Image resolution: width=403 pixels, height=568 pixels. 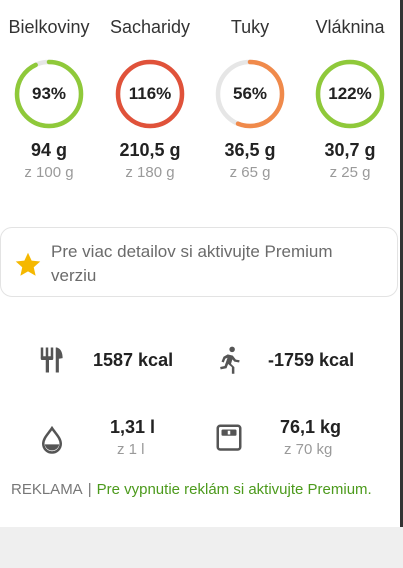 I want to click on weight-goal: z 70 kg, so click(x=308, y=449).